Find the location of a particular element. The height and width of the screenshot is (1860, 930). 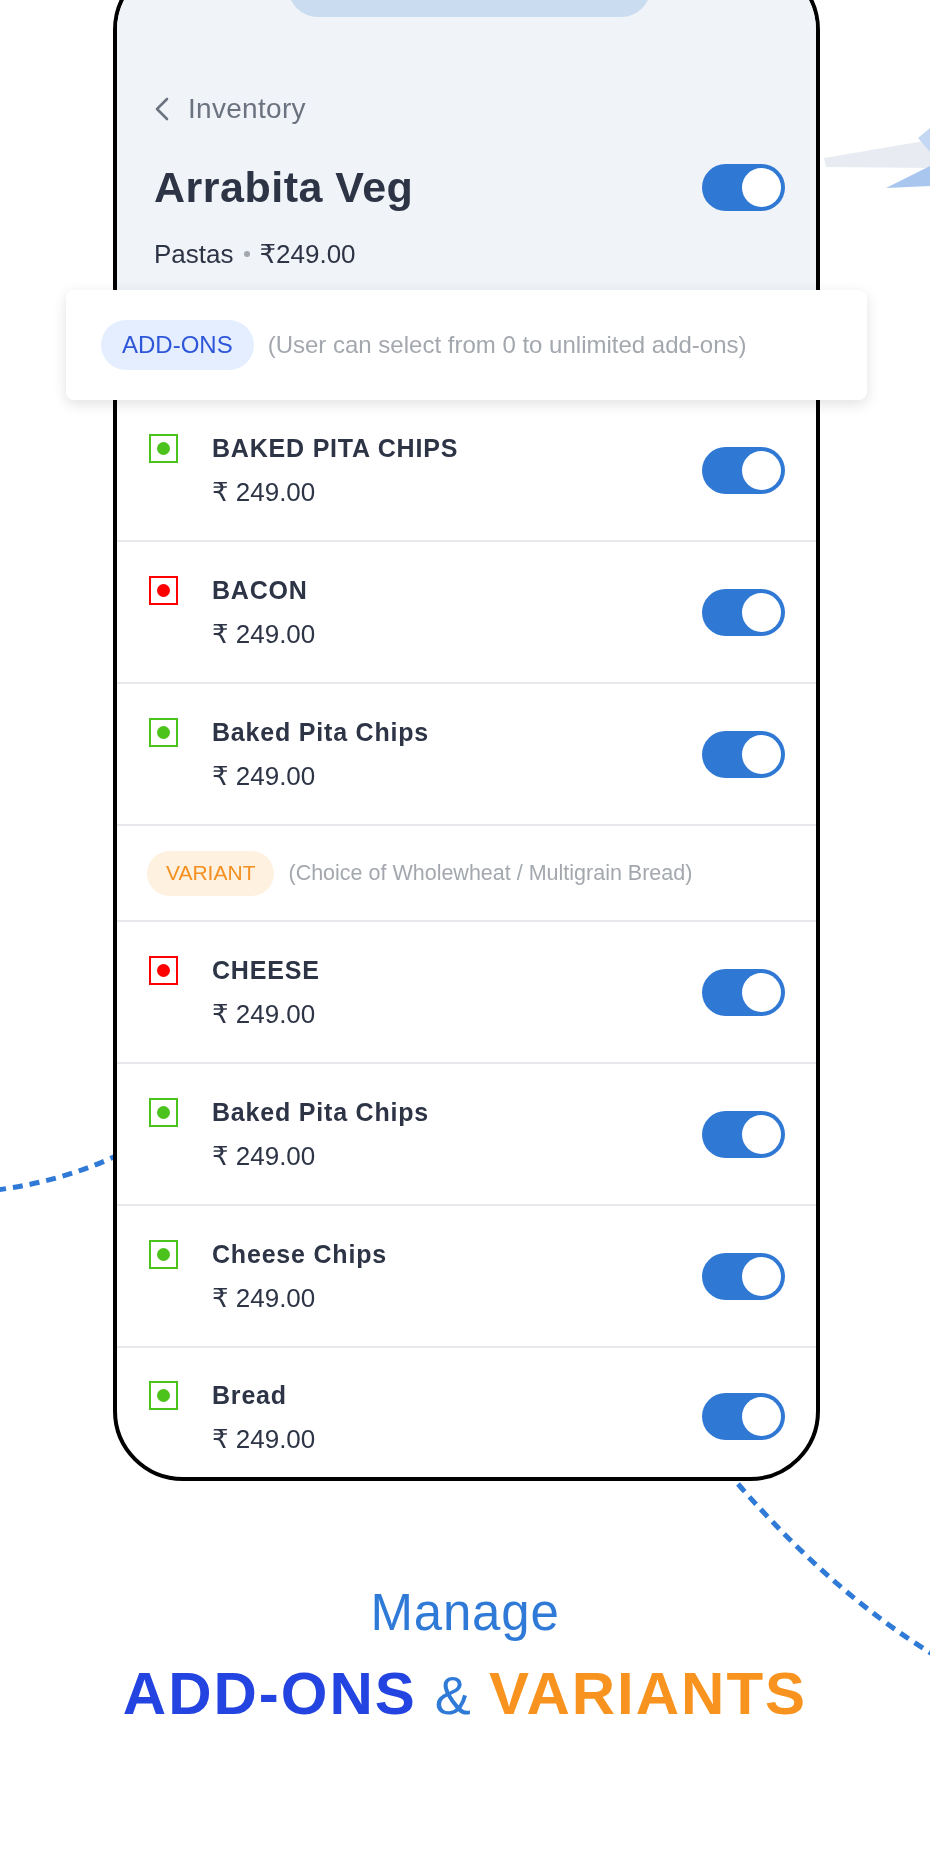

item-title: Arrabita Veg is located at coordinates (284, 187).